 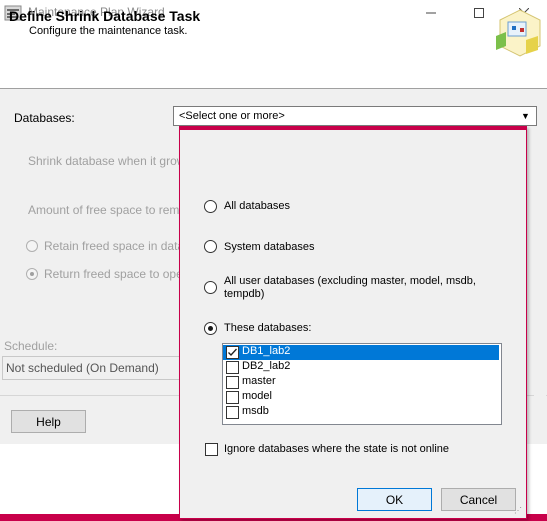 What do you see at coordinates (32, 246) in the screenshot?
I see `retain-freed-space-radio` at bounding box center [32, 246].